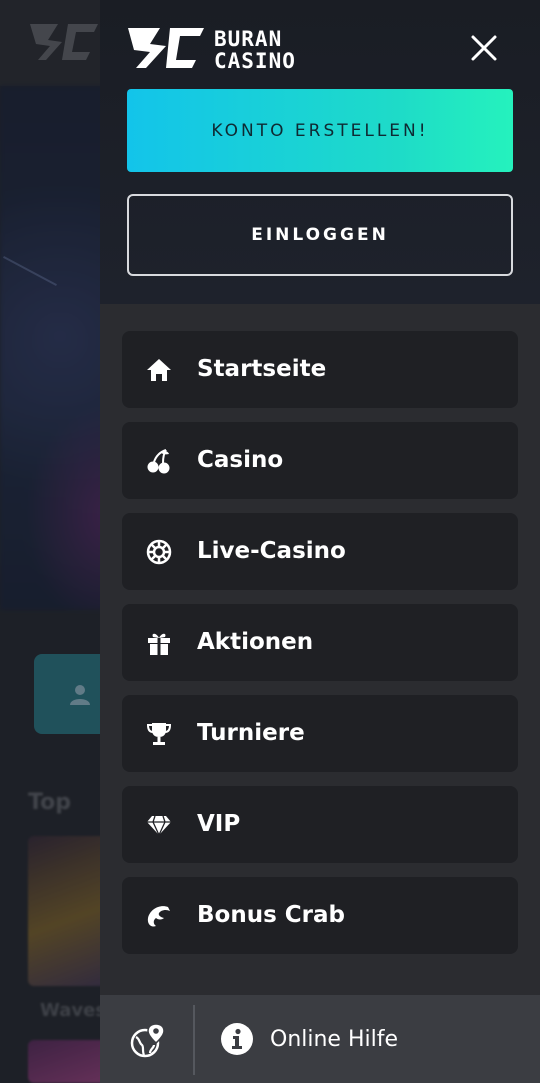 This screenshot has width=540, height=1083. Describe the element at coordinates (255, 642) in the screenshot. I see `menu-label: Aktionen` at that location.